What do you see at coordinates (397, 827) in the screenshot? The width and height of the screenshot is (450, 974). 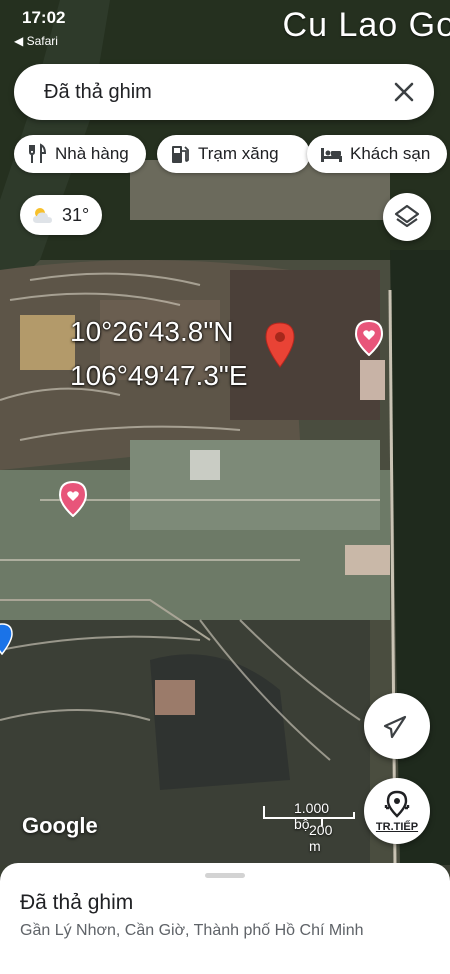 I see `directions-label: TR.TIẾP` at bounding box center [397, 827].